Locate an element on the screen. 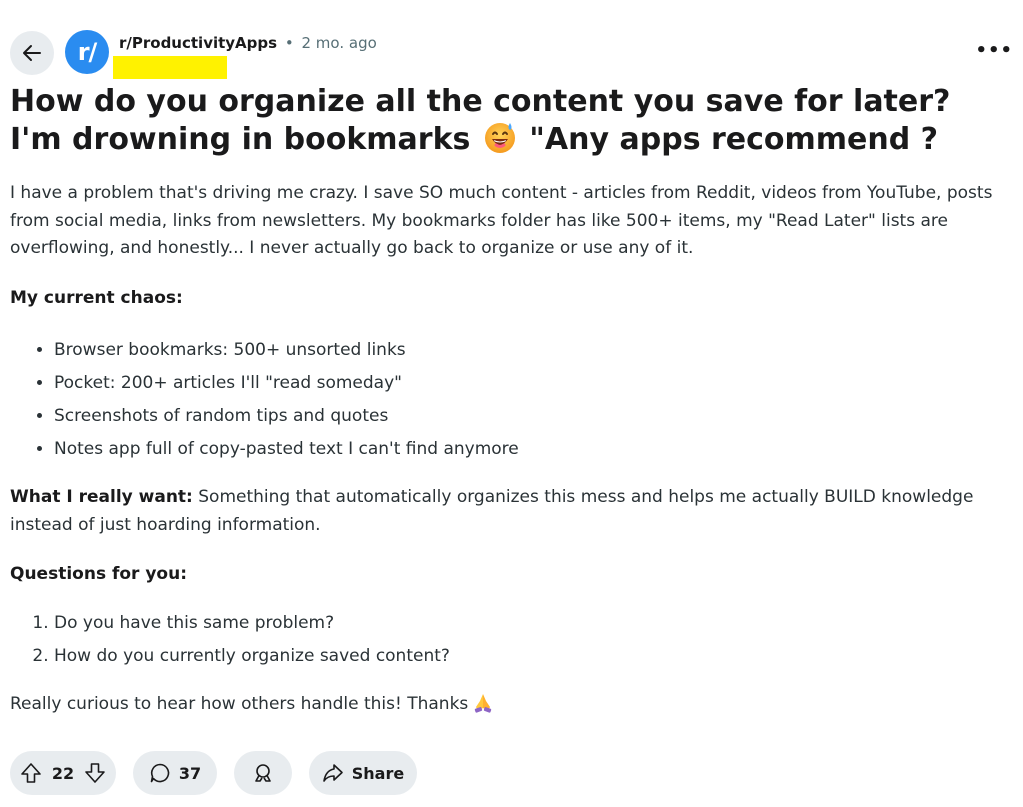 The height and width of the screenshot is (807, 1023). share-icon is located at coordinates (332, 773).